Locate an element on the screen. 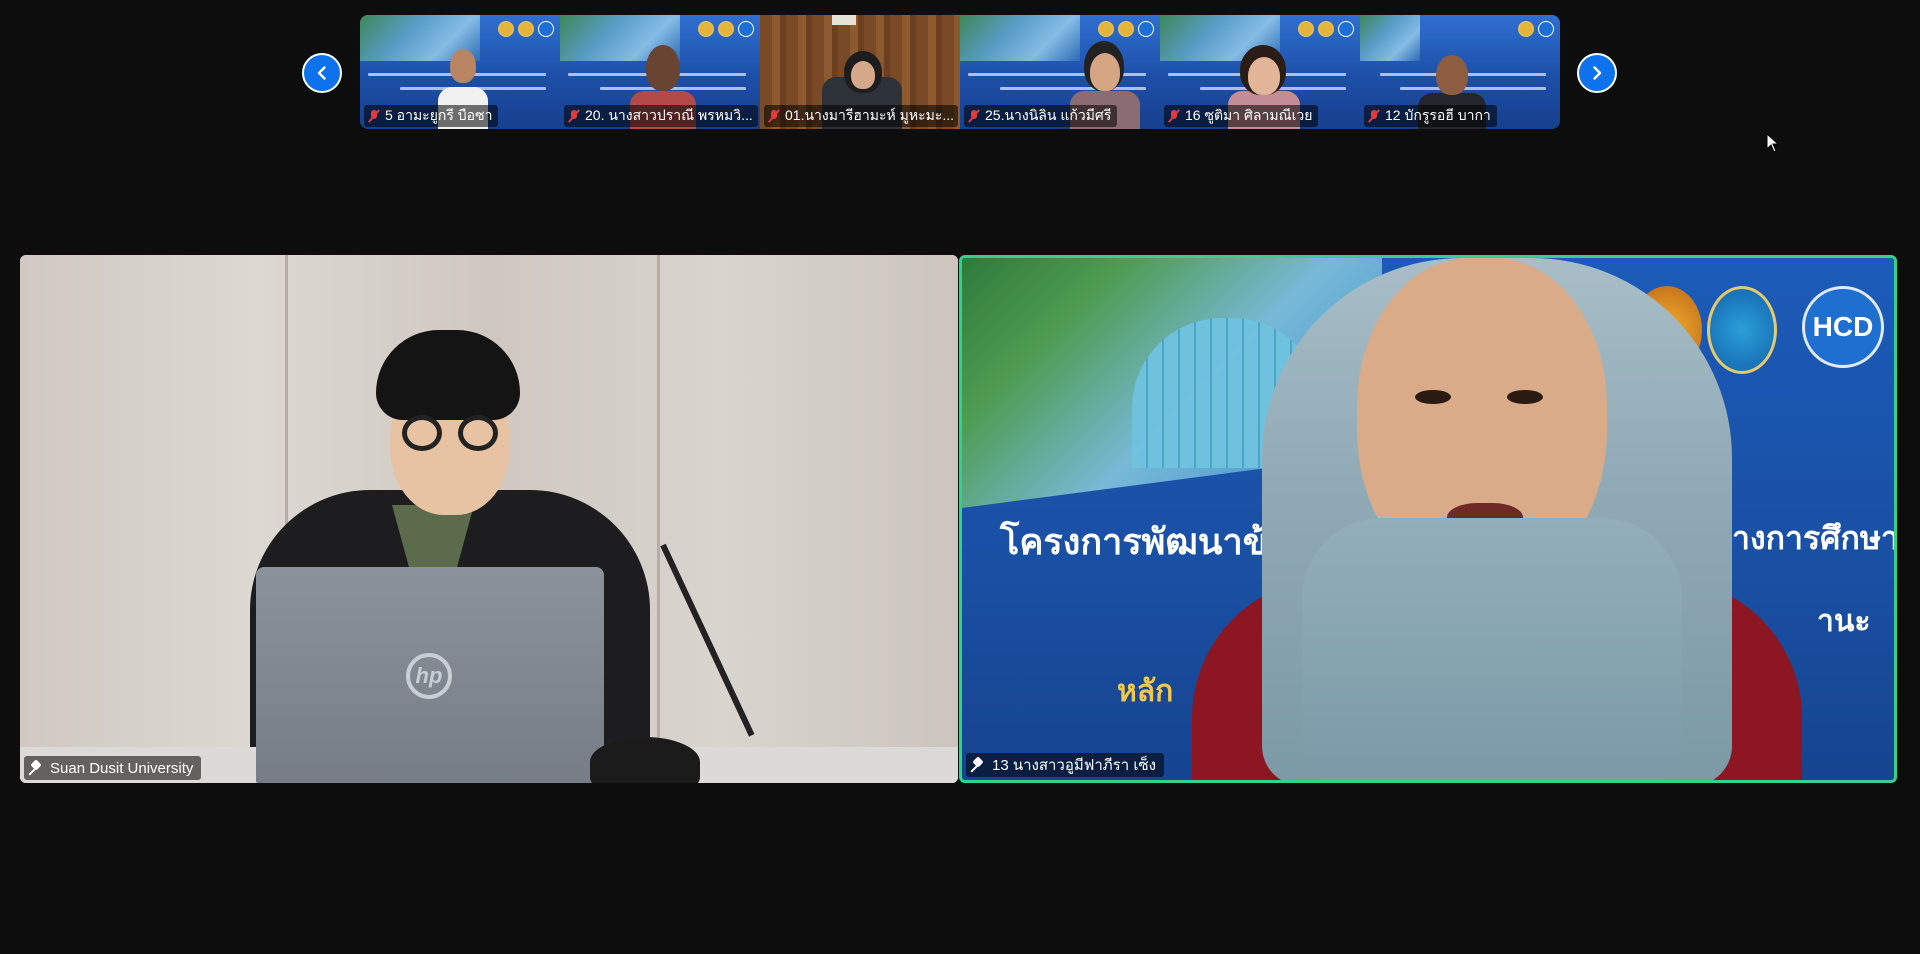  chevron-left-icon is located at coordinates (321, 73).